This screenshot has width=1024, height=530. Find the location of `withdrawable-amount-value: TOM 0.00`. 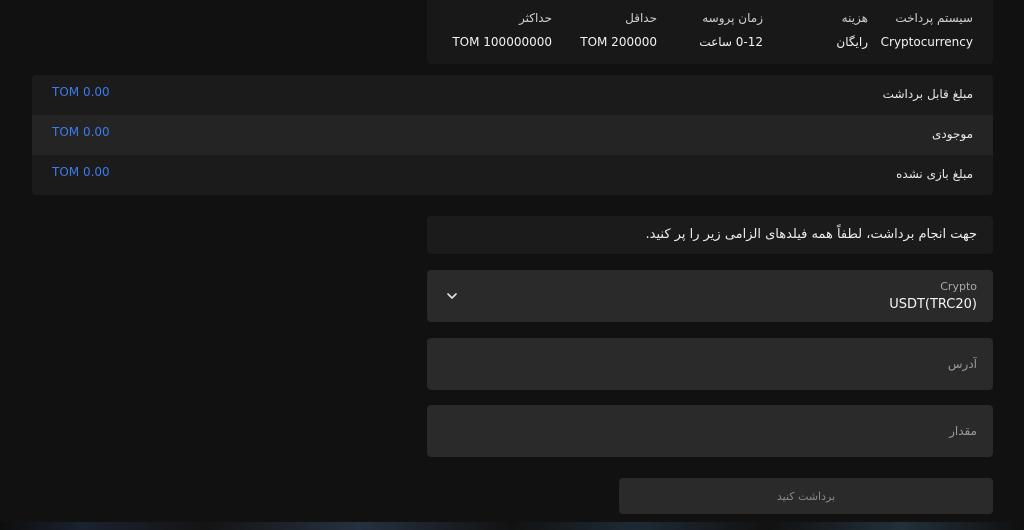

withdrawable-amount-value: TOM 0.00 is located at coordinates (81, 92).